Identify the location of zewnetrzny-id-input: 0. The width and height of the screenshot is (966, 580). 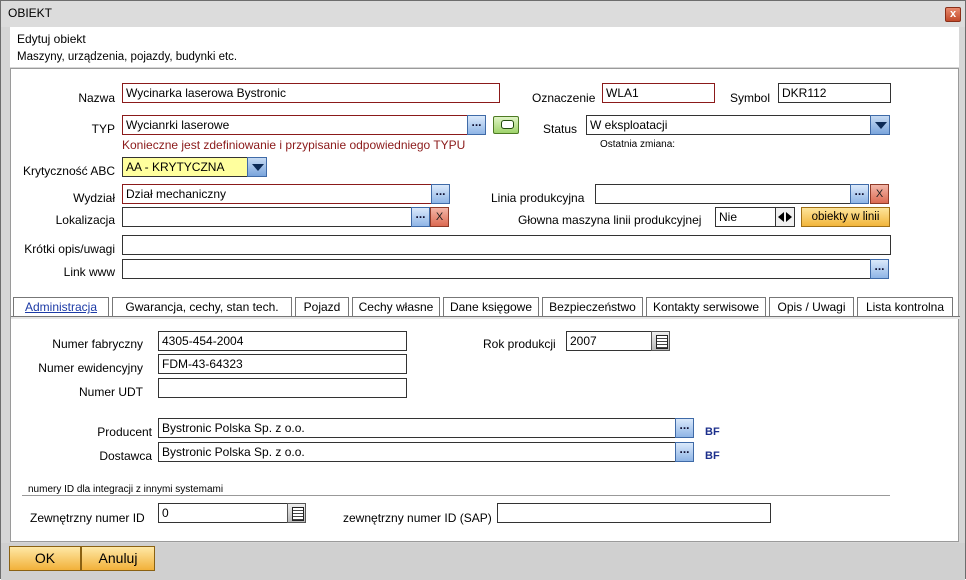
(223, 513).